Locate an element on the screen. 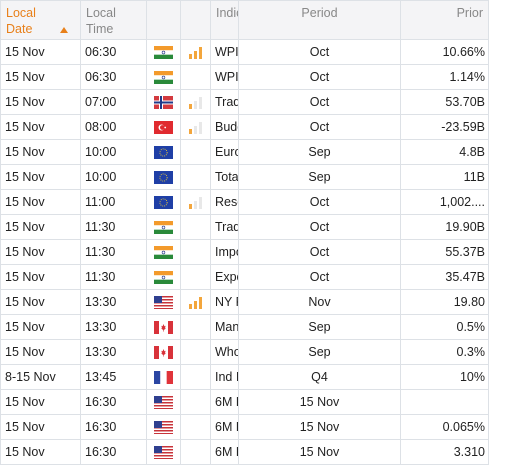 The image size is (521, 465). local-date-label: Local Date is located at coordinates (24, 21).